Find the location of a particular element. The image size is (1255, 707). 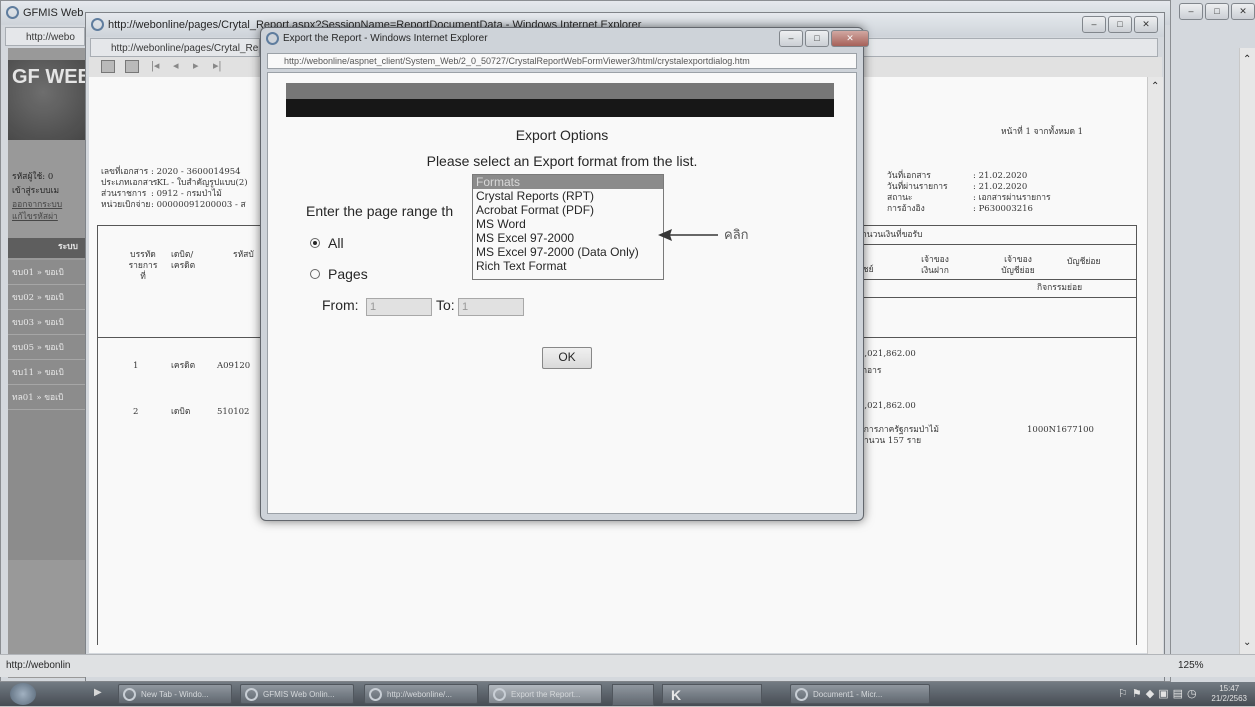

radio-all is located at coordinates (315, 243).